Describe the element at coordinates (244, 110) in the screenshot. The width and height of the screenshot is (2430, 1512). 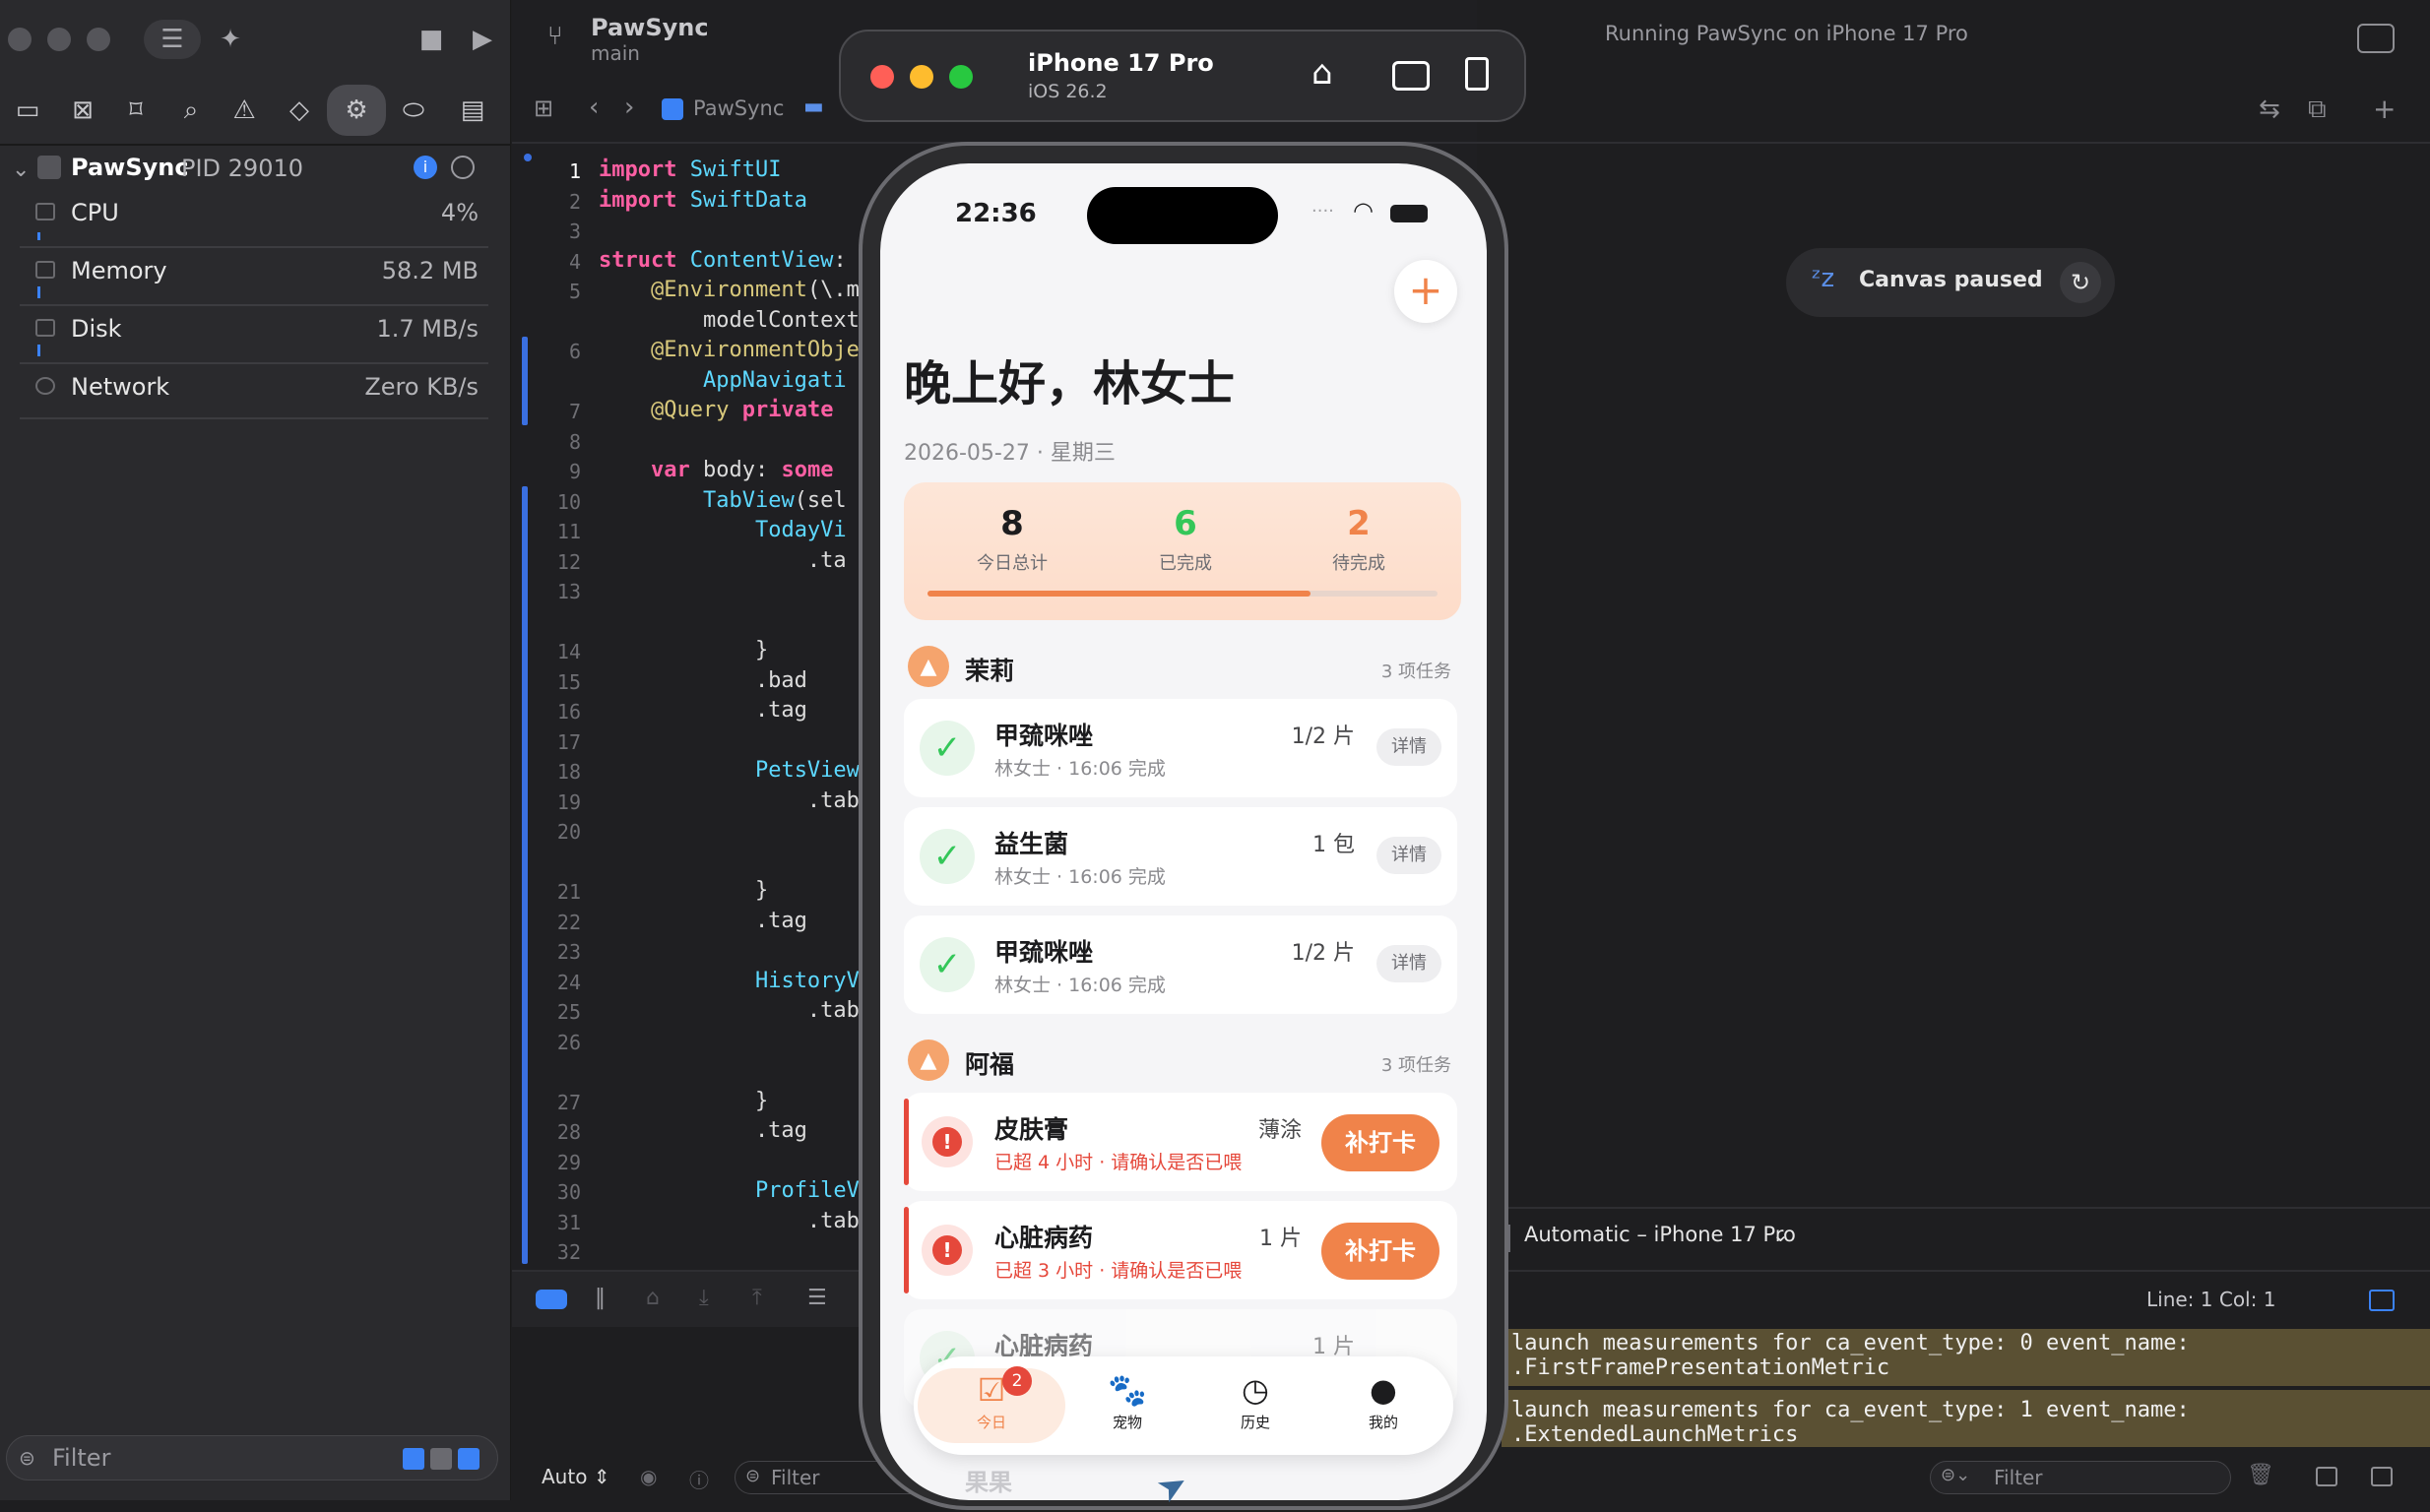
I see `warning-icon: ⚠` at that location.